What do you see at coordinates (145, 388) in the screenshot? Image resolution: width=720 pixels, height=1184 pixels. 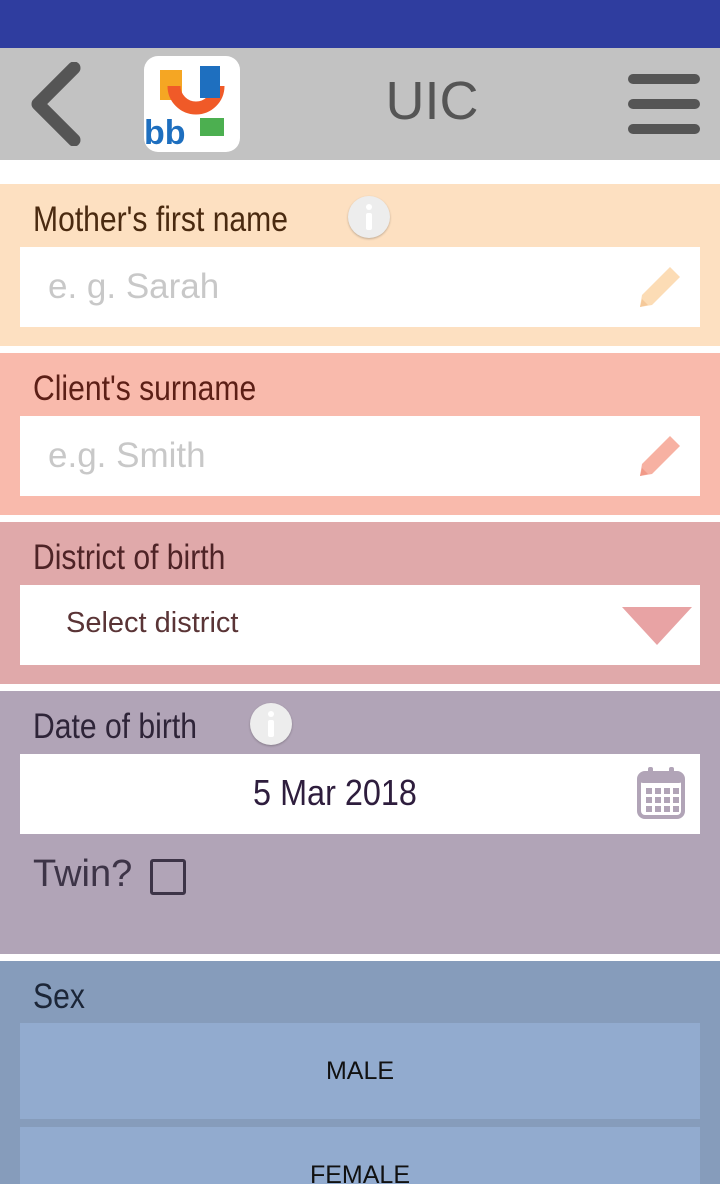 I see `client-surname-label: Client's surname` at bounding box center [145, 388].